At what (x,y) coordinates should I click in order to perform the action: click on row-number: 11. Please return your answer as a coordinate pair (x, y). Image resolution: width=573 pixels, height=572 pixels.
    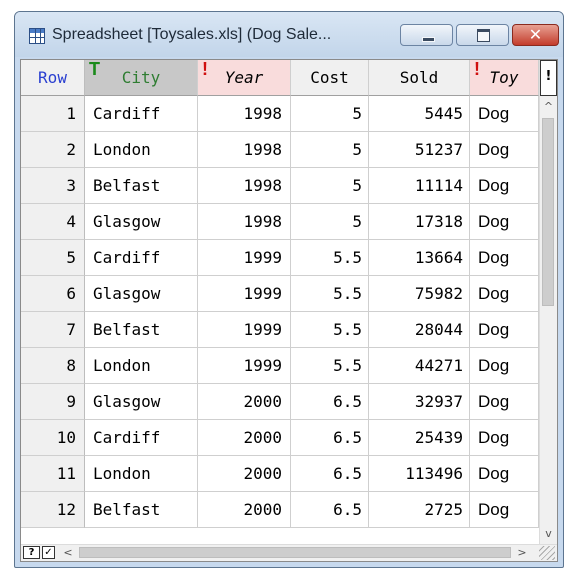
    Looking at the image, I should click on (53, 474).